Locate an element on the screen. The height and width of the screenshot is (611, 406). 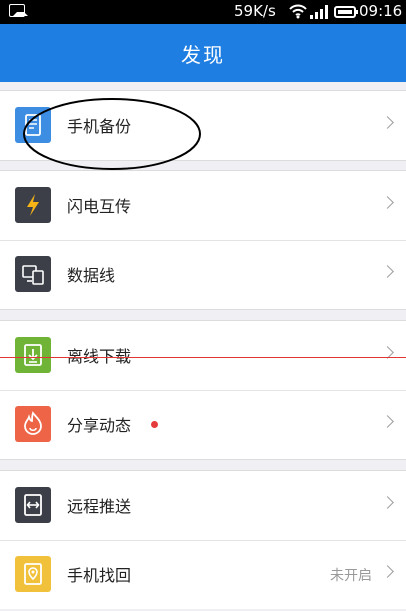
list-item-label: 分享动态 is located at coordinates (99, 425).